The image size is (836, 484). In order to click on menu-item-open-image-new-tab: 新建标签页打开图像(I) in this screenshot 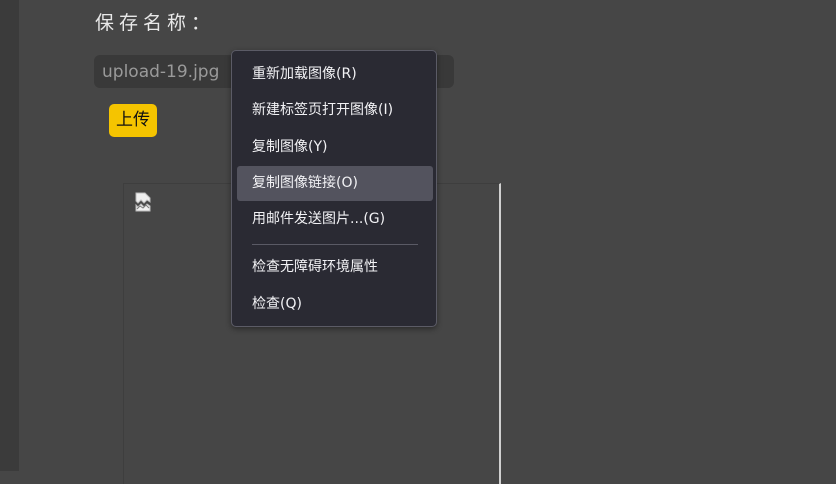, I will do `click(335, 110)`.